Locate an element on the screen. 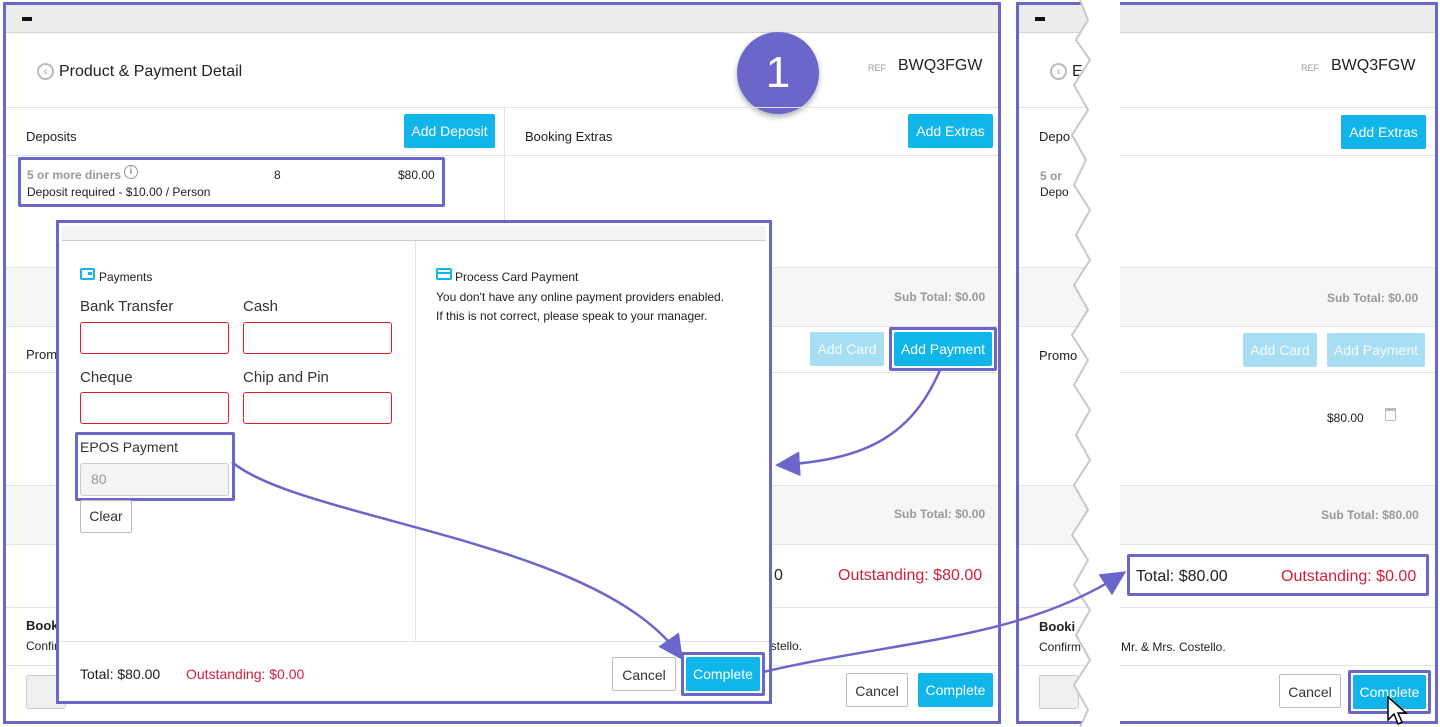  arrow-complete is located at coordinates (944, 622).